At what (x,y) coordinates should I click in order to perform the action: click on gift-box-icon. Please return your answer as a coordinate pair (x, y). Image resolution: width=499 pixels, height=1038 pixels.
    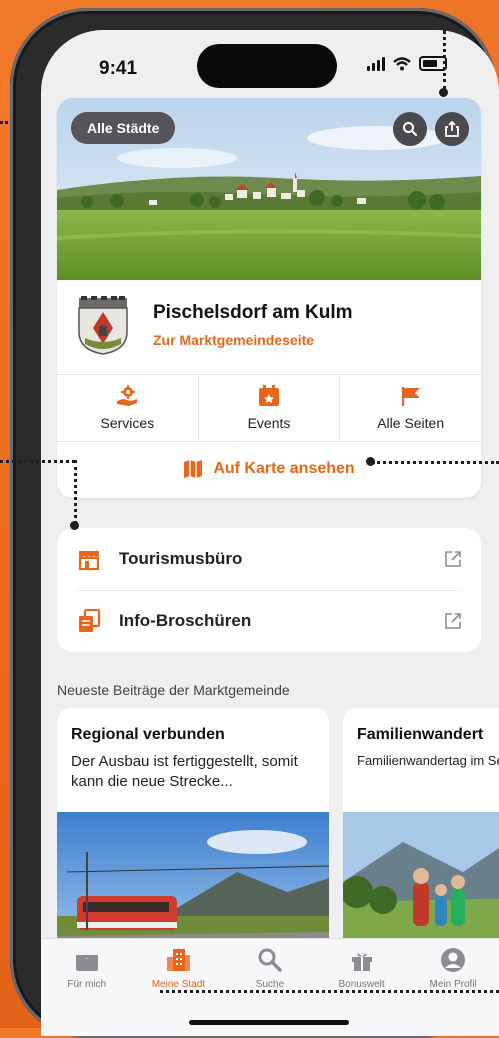
    Looking at the image, I should click on (86, 962).